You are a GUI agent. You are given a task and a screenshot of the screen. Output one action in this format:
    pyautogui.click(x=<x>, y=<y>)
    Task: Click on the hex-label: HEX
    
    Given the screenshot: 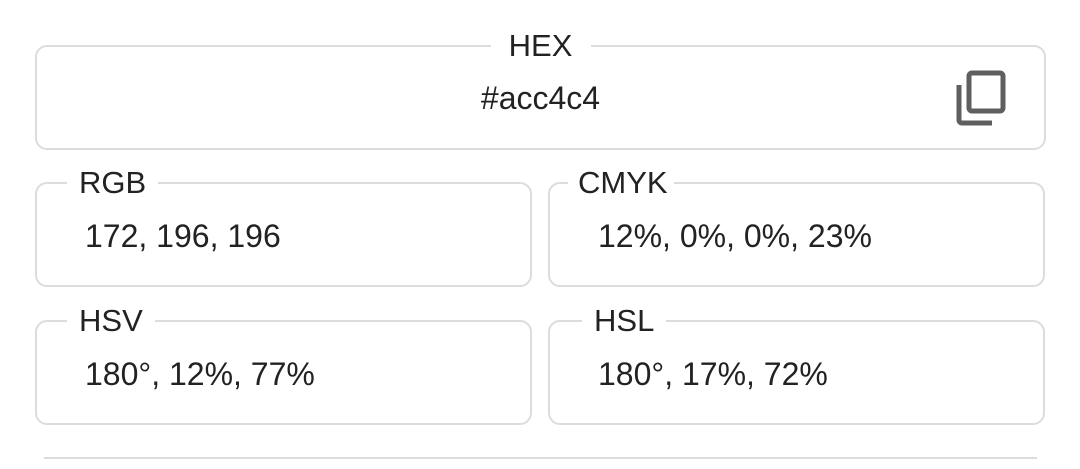 What is the action you would take?
    pyautogui.click(x=540, y=46)
    